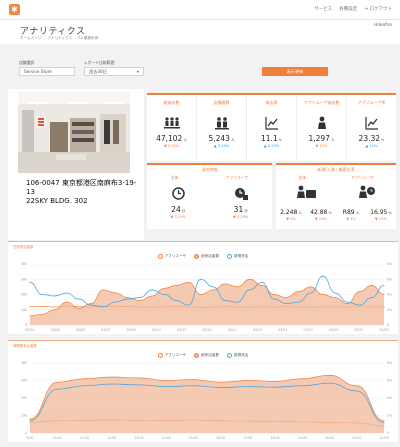 This screenshot has height=447, width=400. Describe the element at coordinates (378, 9) in the screenshot. I see `nav-logout-link: ⇥ ログアウト` at that location.